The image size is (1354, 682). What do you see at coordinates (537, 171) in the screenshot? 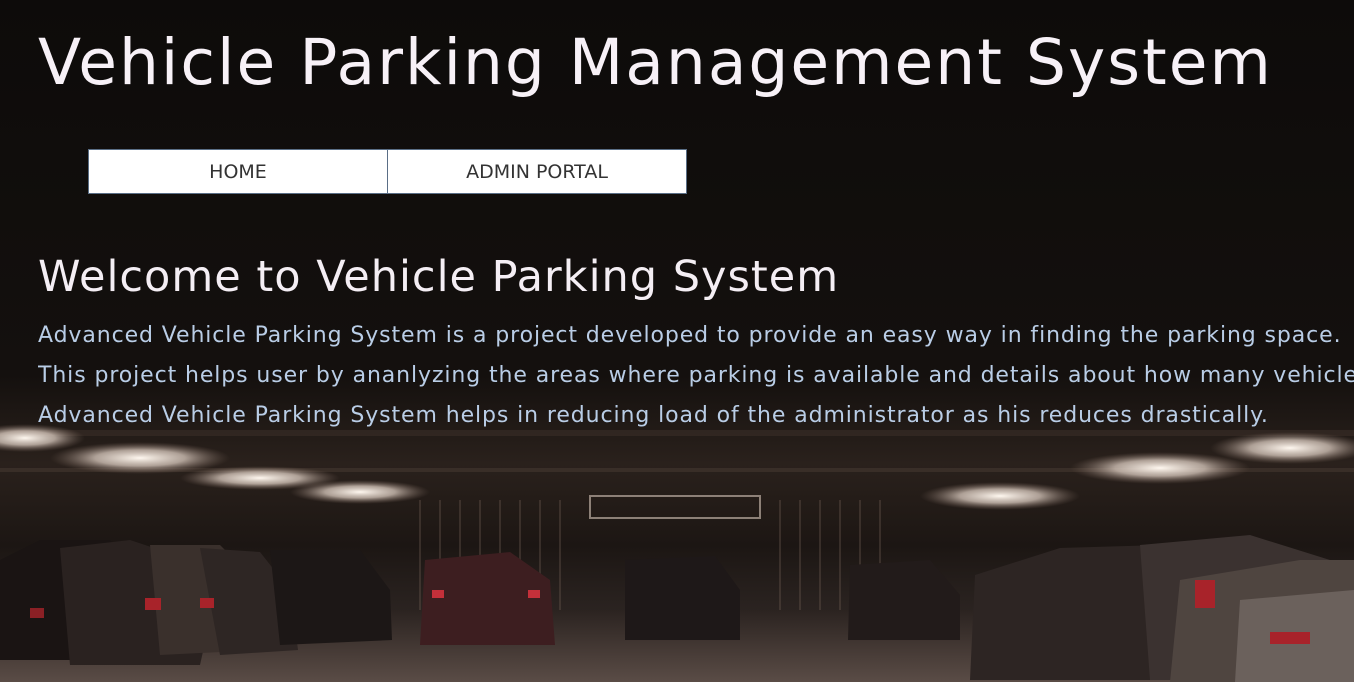
I see `nav-admin-portal-button: ADMIN PORTAL` at bounding box center [537, 171].